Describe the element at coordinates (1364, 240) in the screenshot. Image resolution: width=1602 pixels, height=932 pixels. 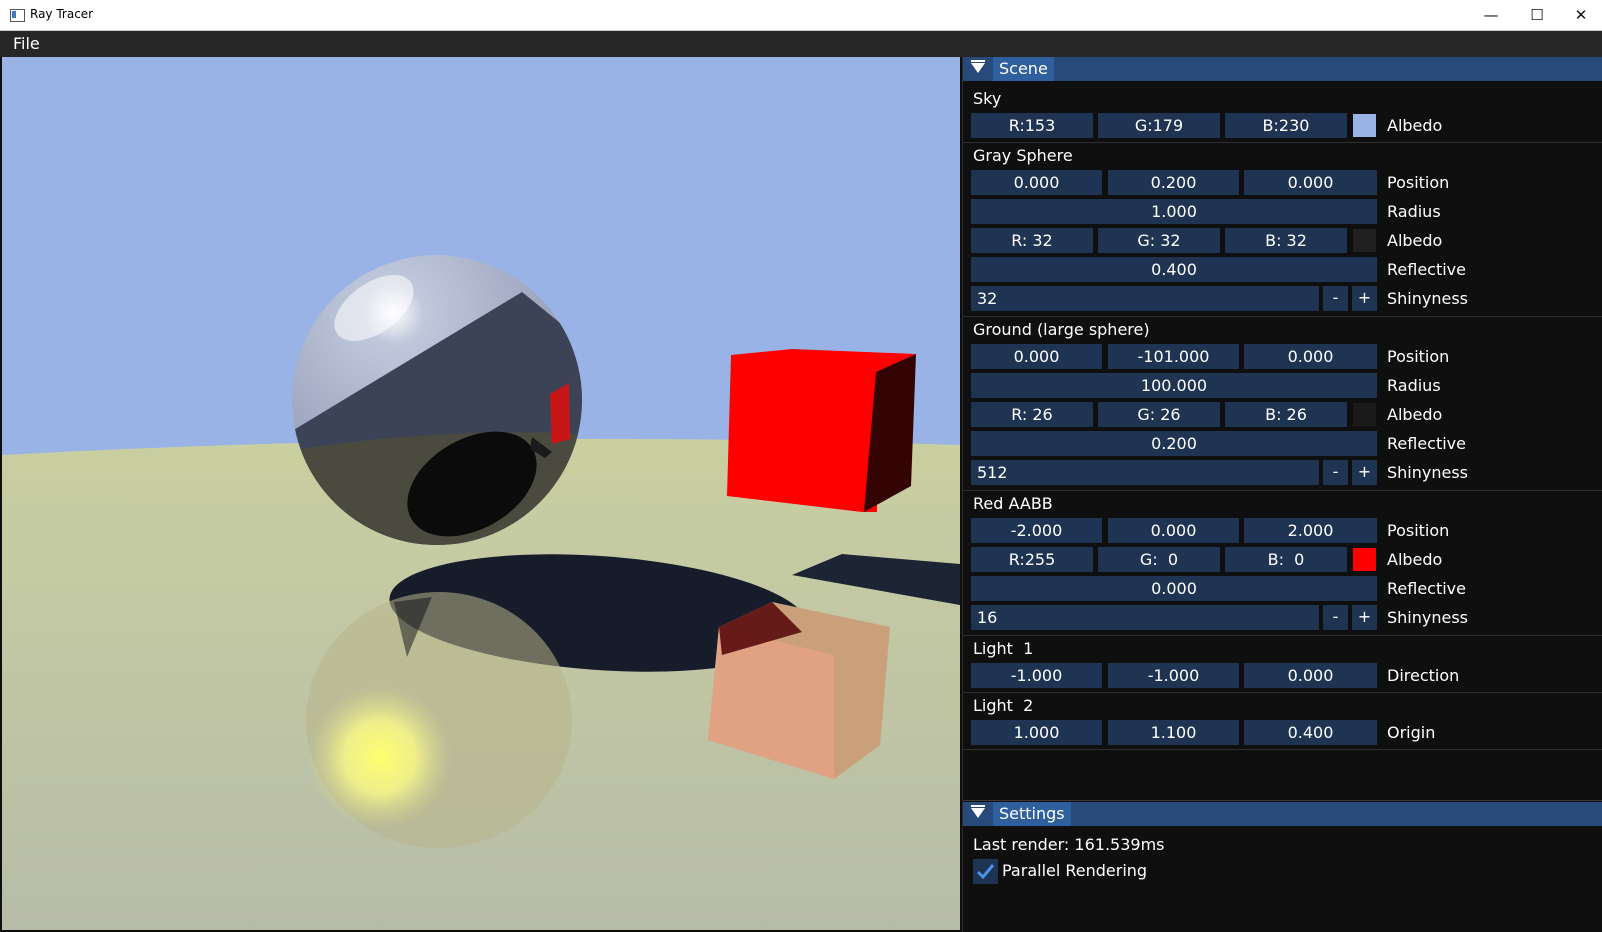
I see `gray-sphere-albedo-swatch` at that location.